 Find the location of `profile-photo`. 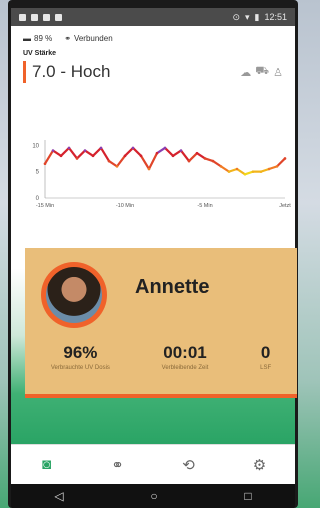

profile-photo is located at coordinates (74, 295).